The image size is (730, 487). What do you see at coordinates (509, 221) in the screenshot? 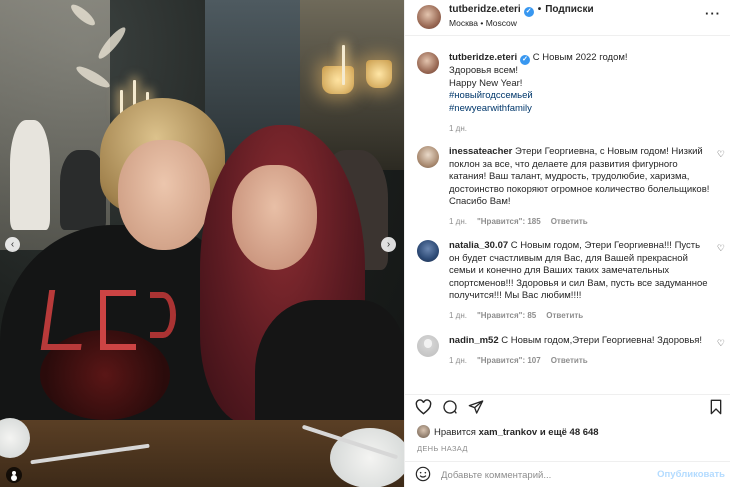
I see `comment-likes: "Нравится": 185` at bounding box center [509, 221].